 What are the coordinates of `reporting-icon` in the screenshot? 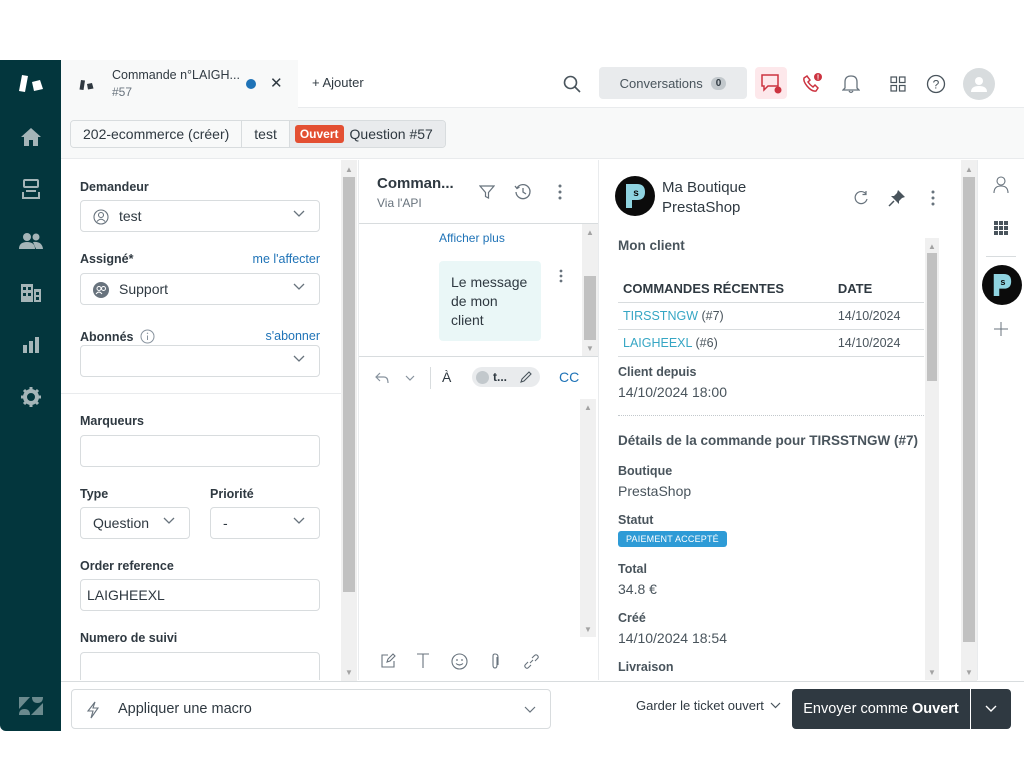 It's located at (30, 345).